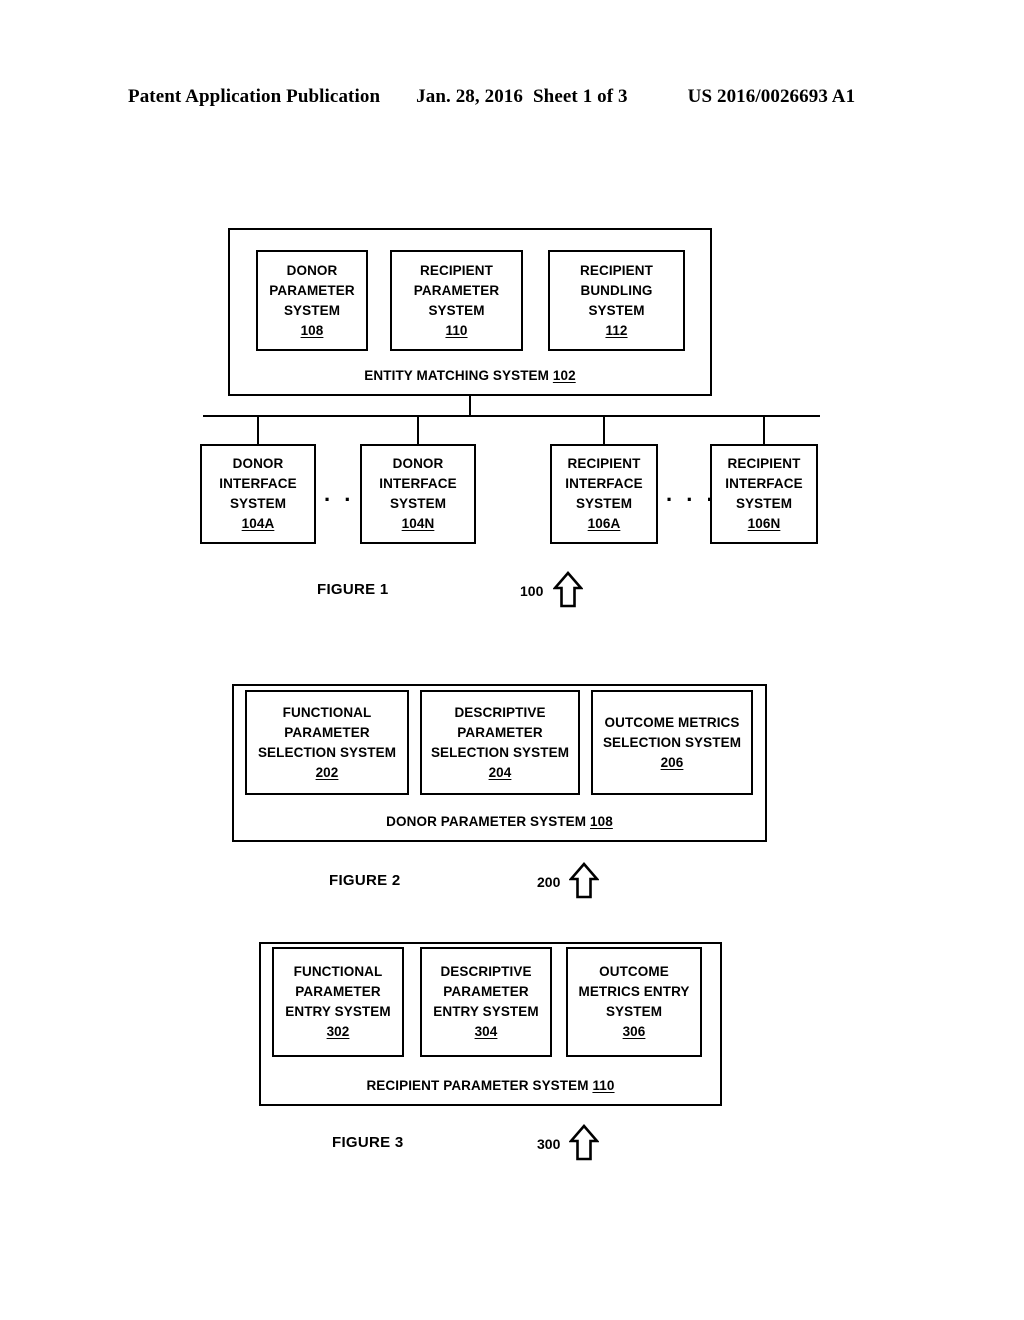 This screenshot has width=1024, height=1320. What do you see at coordinates (486, 1011) in the screenshot?
I see `descriptive-parameter-entry-system-line-3: ENTRY SYSTEM` at bounding box center [486, 1011].